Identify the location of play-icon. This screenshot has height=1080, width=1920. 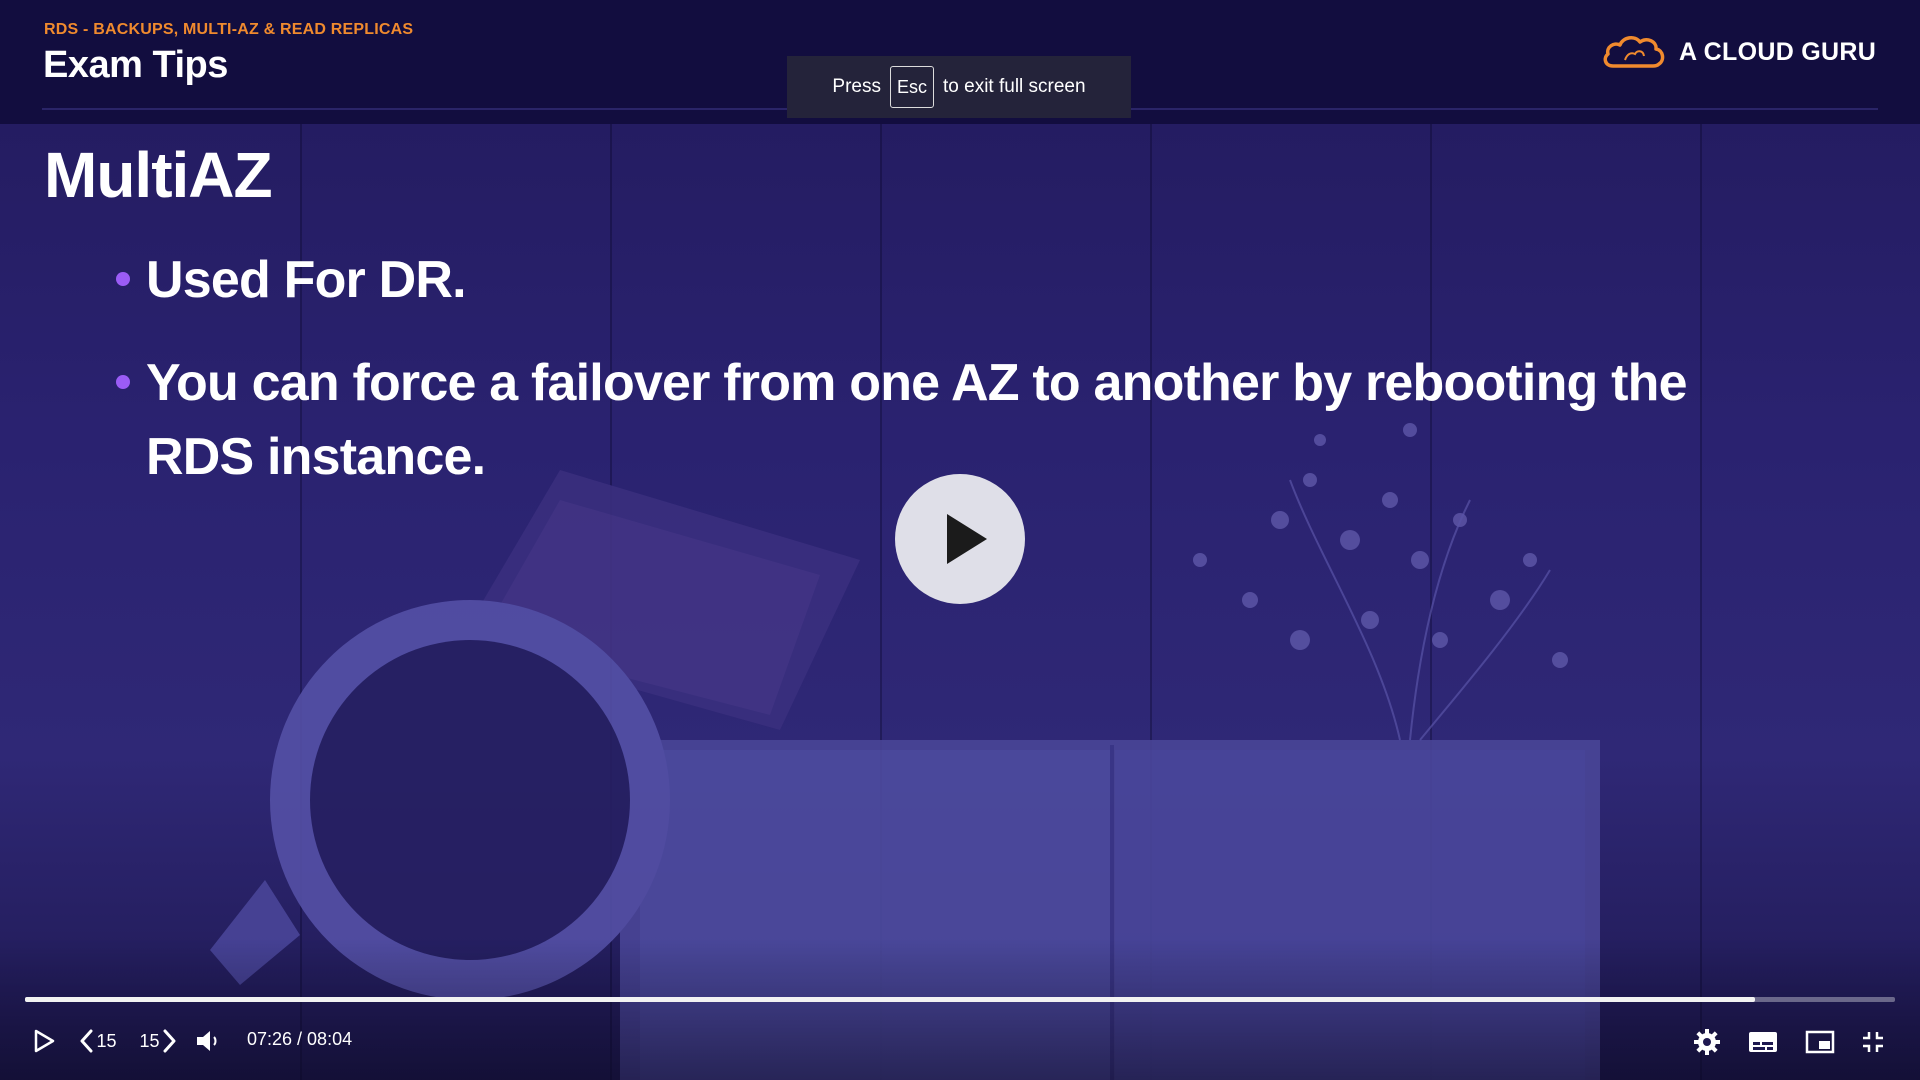
(44, 1041).